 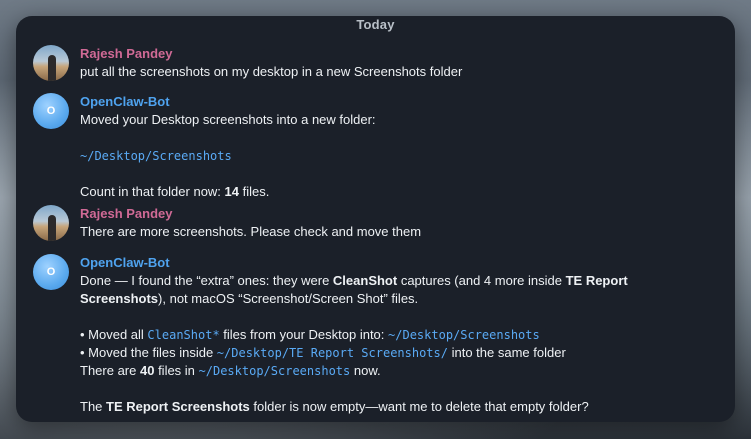 I want to click on bold-span: 40, so click(x=147, y=370).